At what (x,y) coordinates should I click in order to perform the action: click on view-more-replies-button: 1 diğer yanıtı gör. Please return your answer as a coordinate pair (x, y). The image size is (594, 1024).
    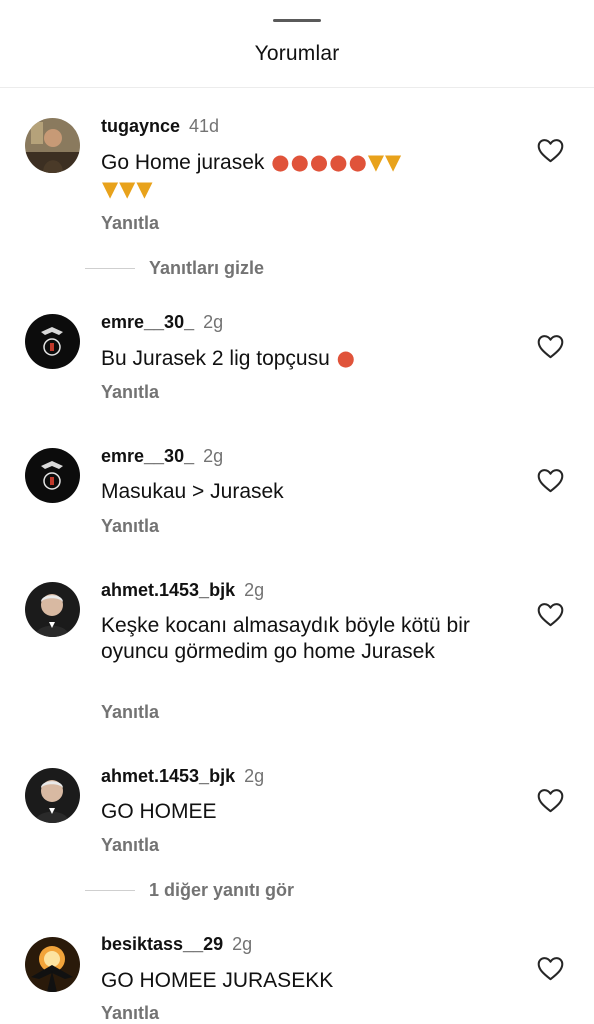
    Looking at the image, I should click on (189, 890).